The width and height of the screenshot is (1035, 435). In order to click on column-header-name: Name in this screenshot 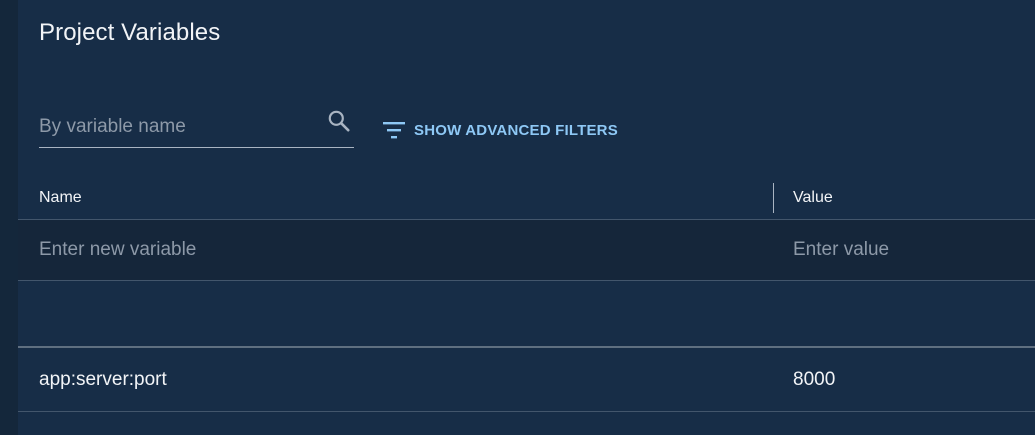, I will do `click(60, 198)`.